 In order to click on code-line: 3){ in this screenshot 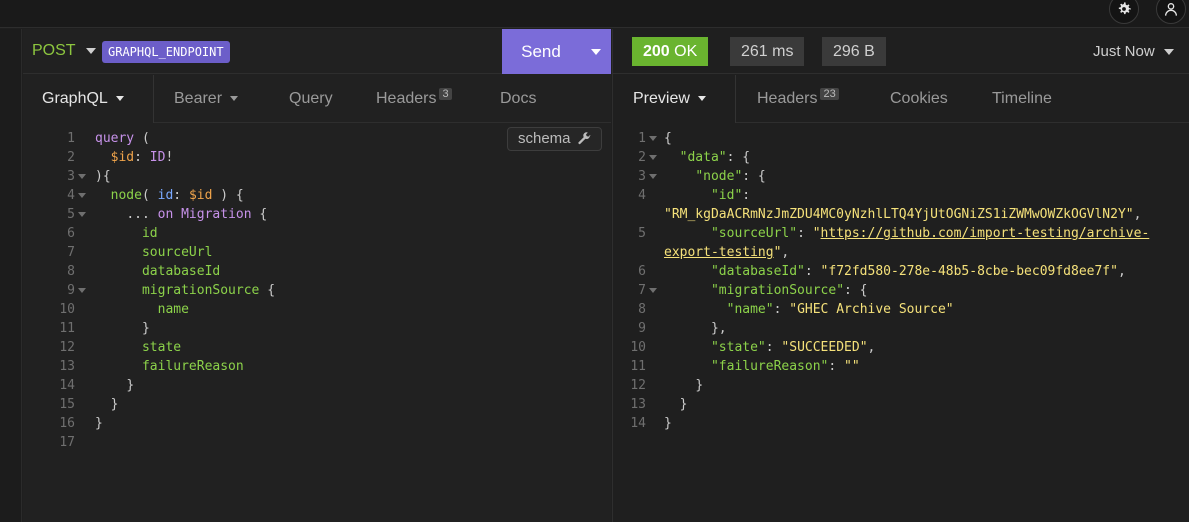, I will do `click(317, 176)`.